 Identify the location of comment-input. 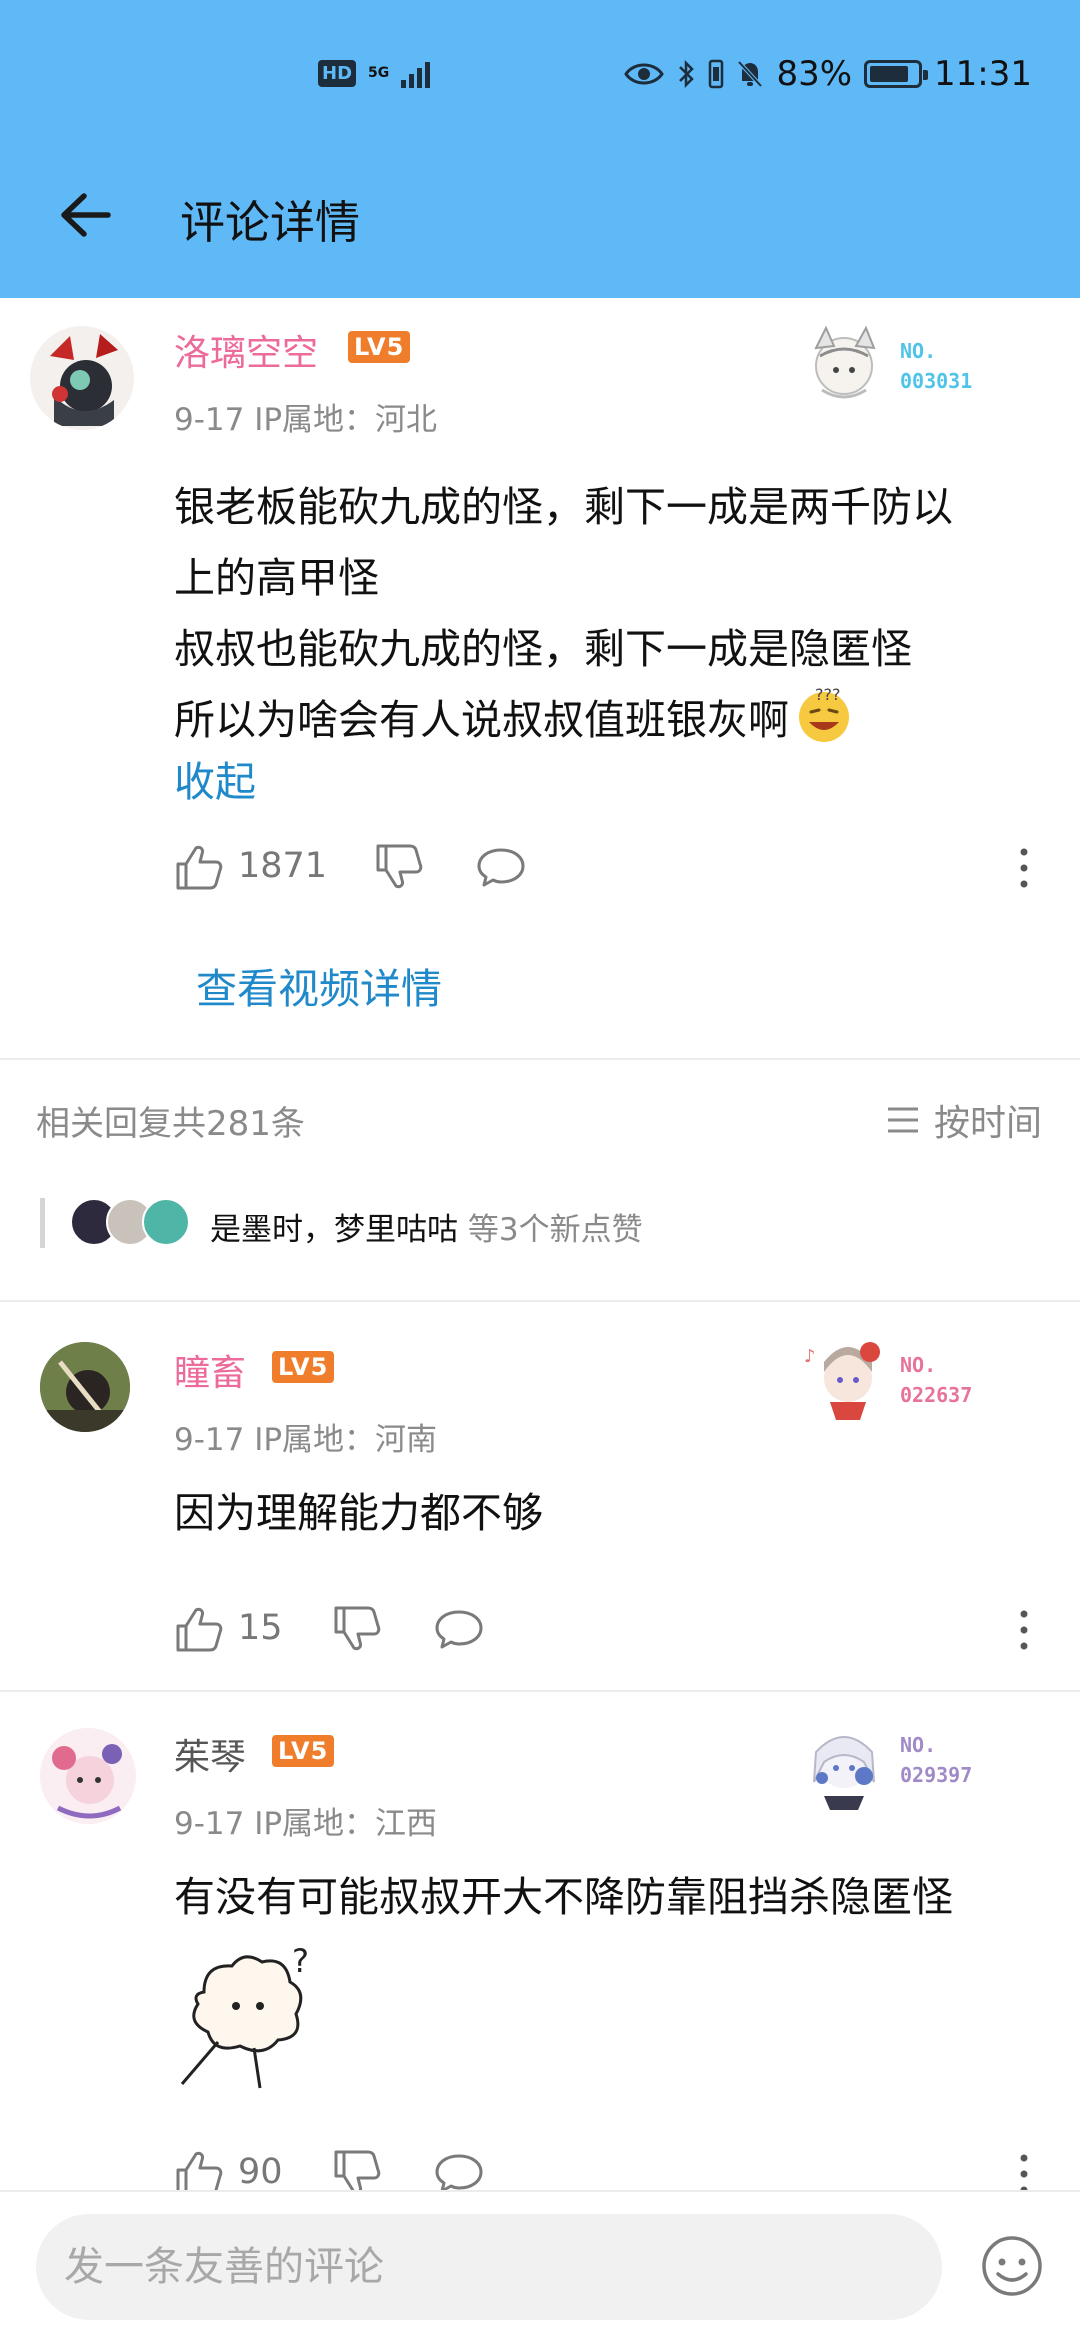
(489, 2267).